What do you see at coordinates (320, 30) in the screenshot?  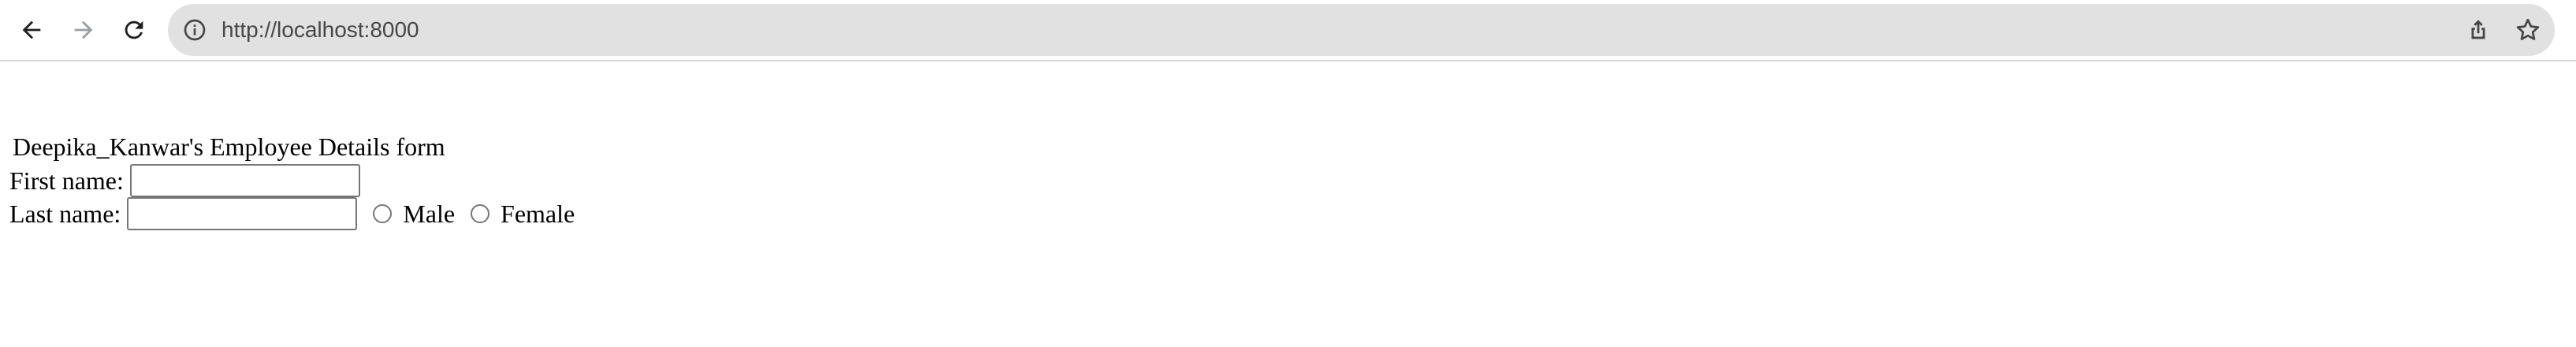 I see `url-text: http://localhost:8000` at bounding box center [320, 30].